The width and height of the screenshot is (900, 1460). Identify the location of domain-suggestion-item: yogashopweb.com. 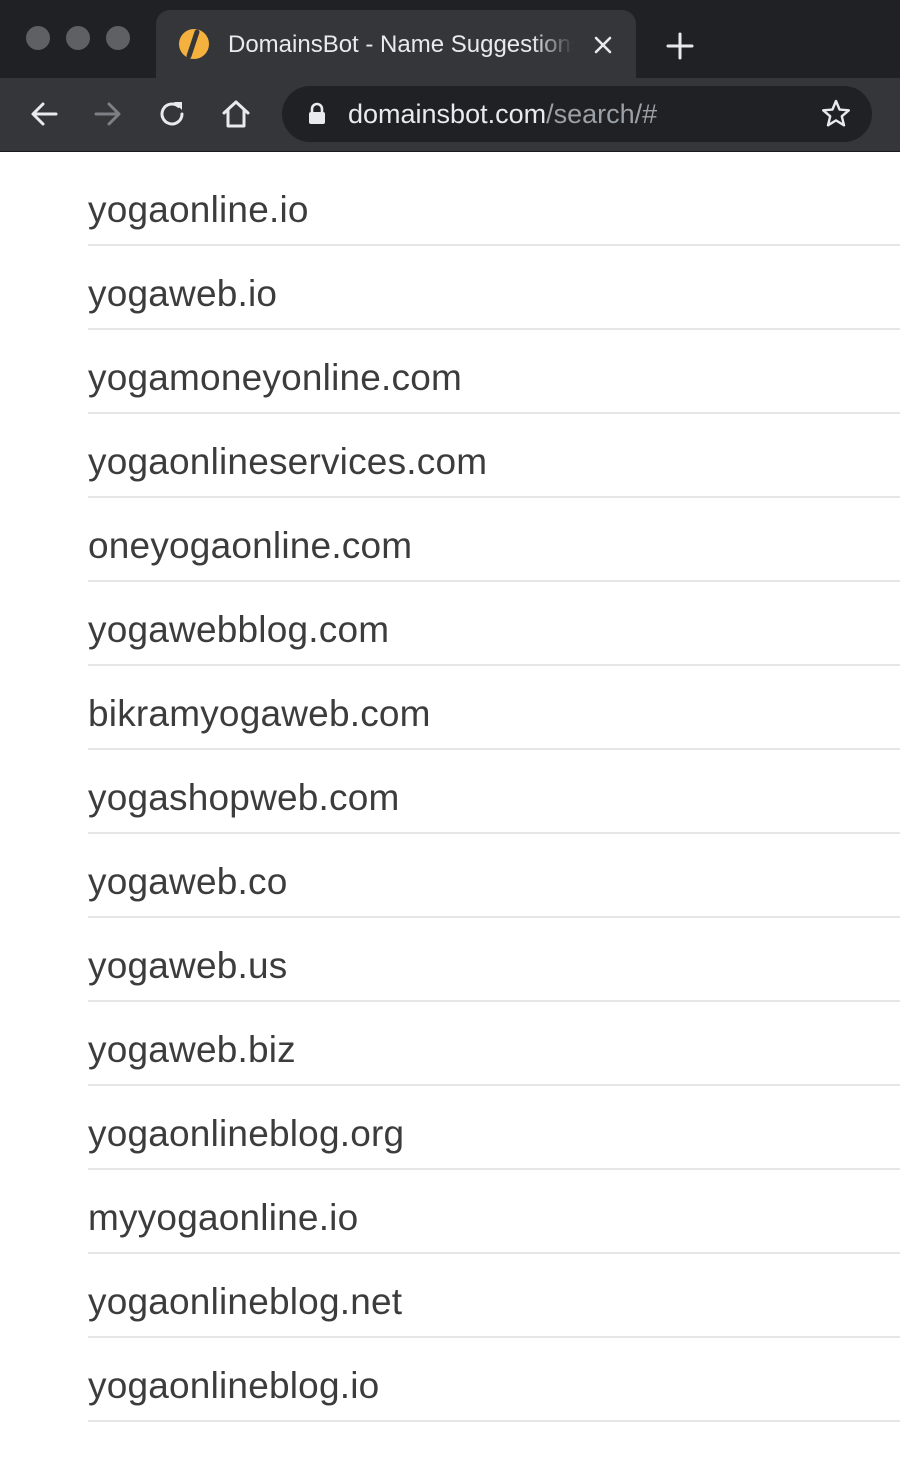
(494, 792).